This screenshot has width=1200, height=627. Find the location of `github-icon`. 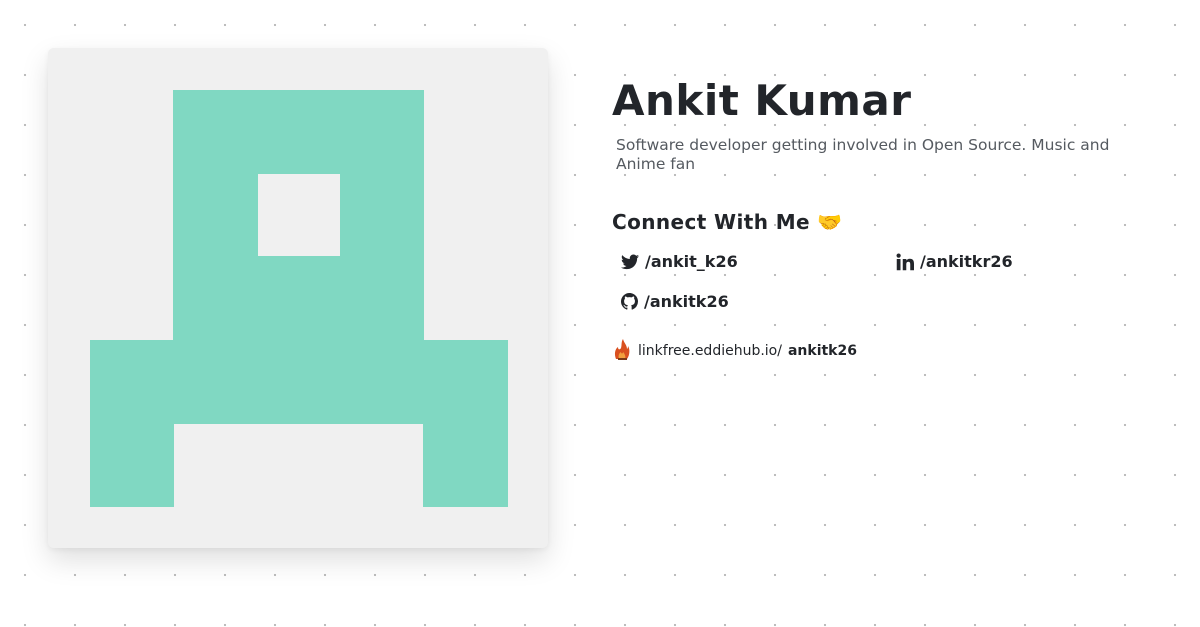

github-icon is located at coordinates (629, 301).